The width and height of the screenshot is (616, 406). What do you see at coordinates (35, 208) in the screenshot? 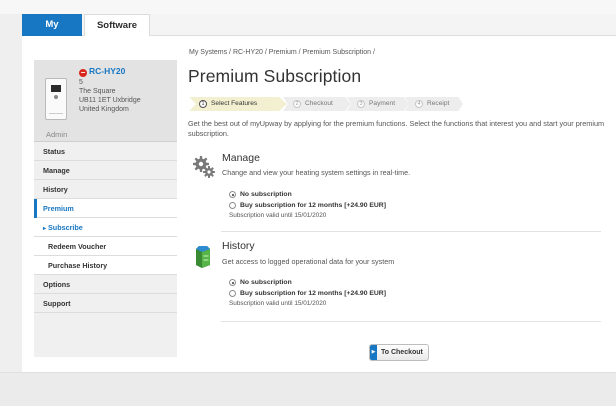
I see `active-marker` at bounding box center [35, 208].